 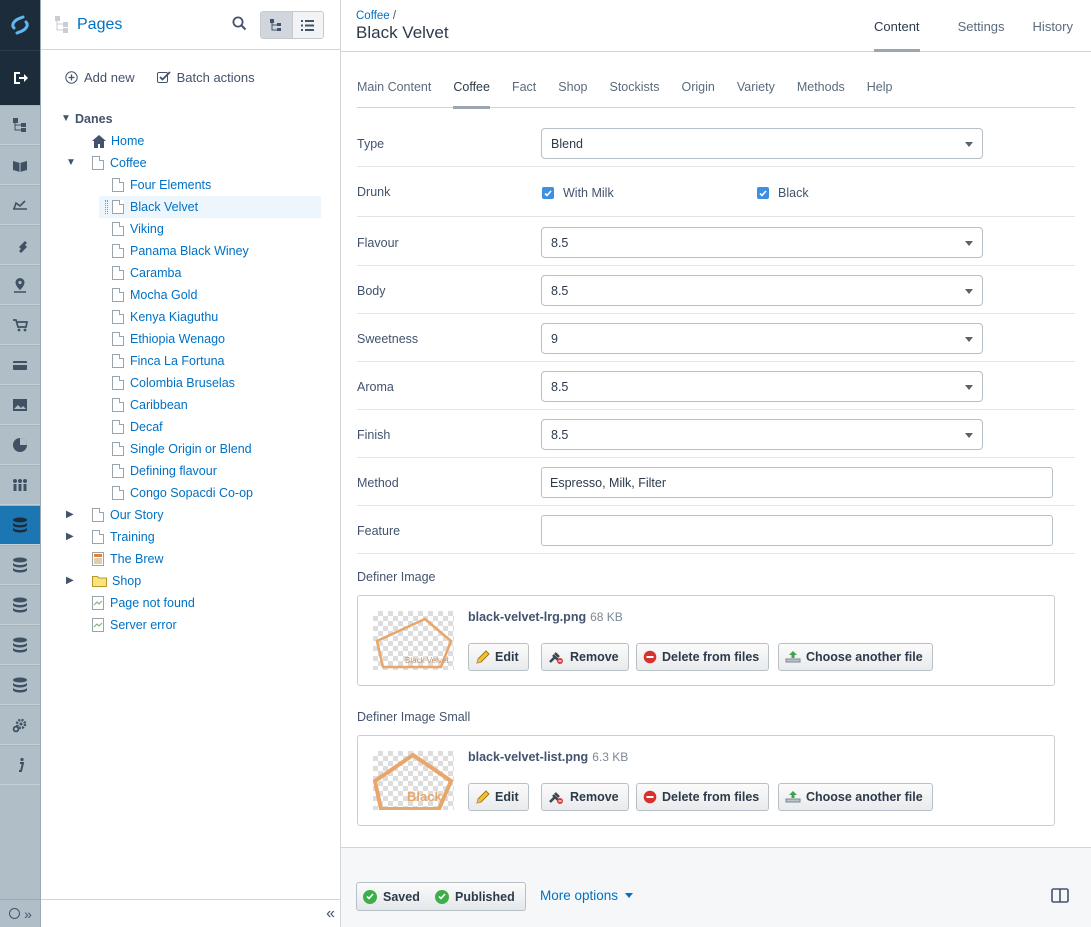 What do you see at coordinates (20, 245) in the screenshot?
I see `rail-item-ticket` at bounding box center [20, 245].